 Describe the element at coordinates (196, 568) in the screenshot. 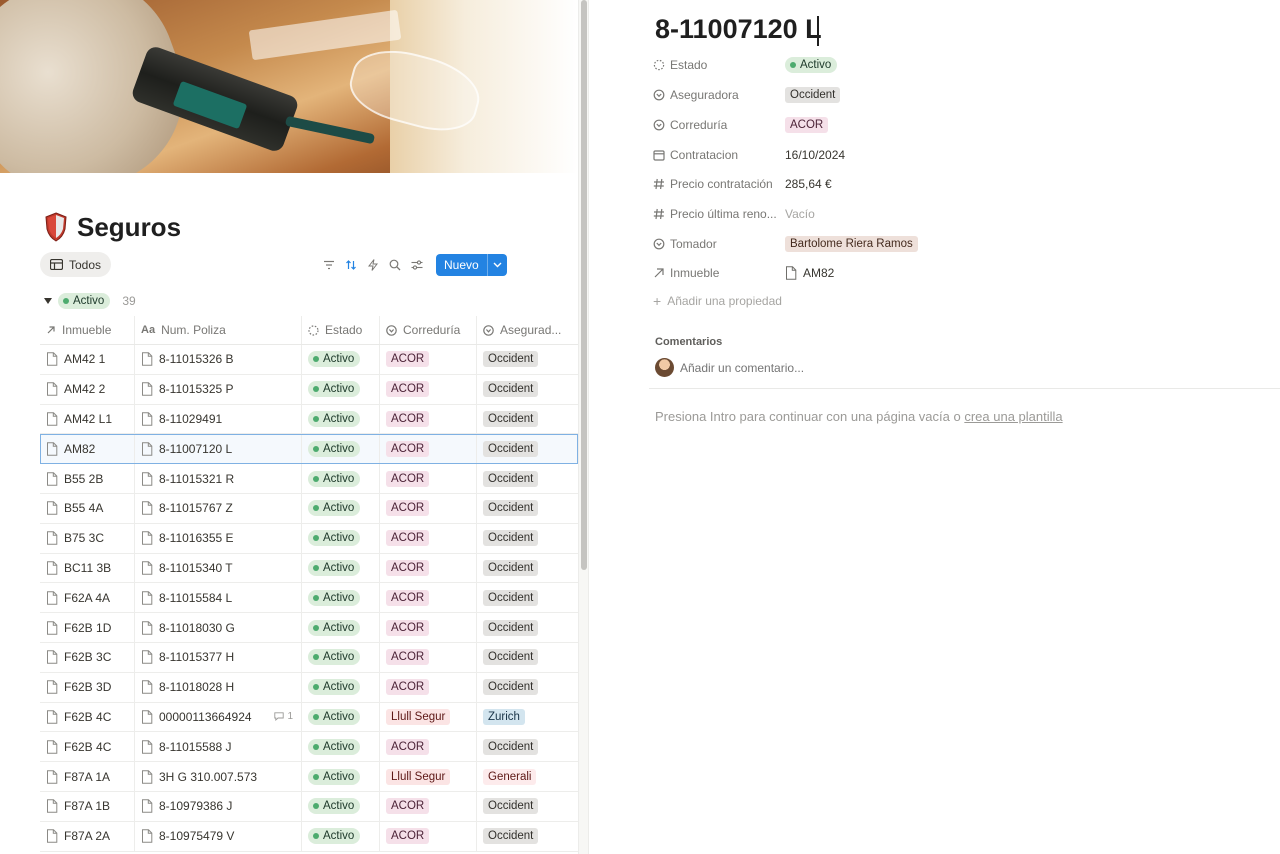

I see `poliza-title: 8-11015340 T` at that location.